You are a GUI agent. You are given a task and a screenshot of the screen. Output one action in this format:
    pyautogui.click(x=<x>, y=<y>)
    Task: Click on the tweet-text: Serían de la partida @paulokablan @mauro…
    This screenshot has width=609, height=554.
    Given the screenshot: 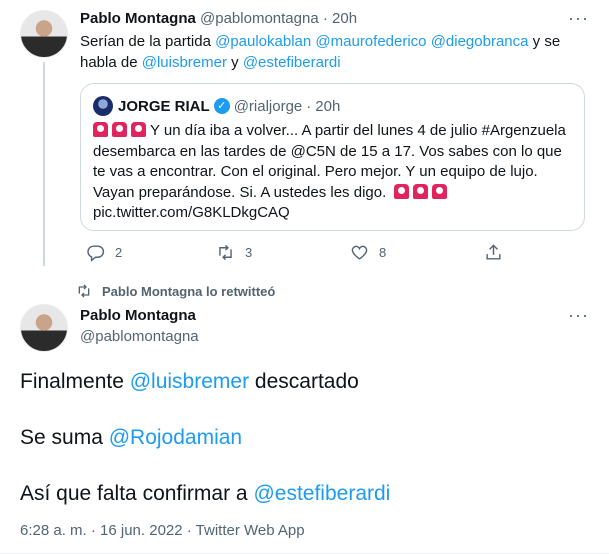 What is the action you would take?
    pyautogui.click(x=330, y=52)
    